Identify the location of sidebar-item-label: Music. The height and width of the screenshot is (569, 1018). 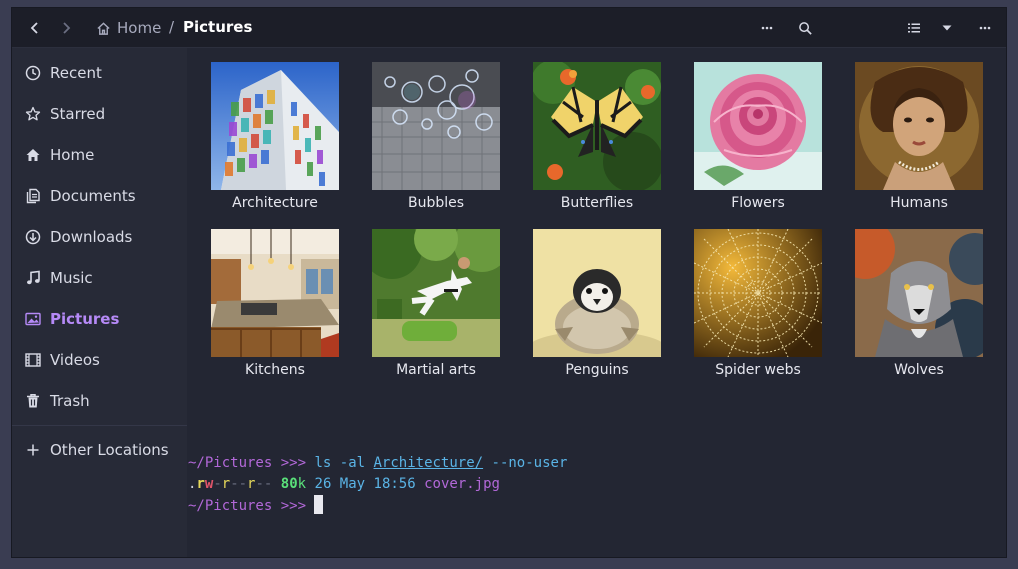
(71, 278).